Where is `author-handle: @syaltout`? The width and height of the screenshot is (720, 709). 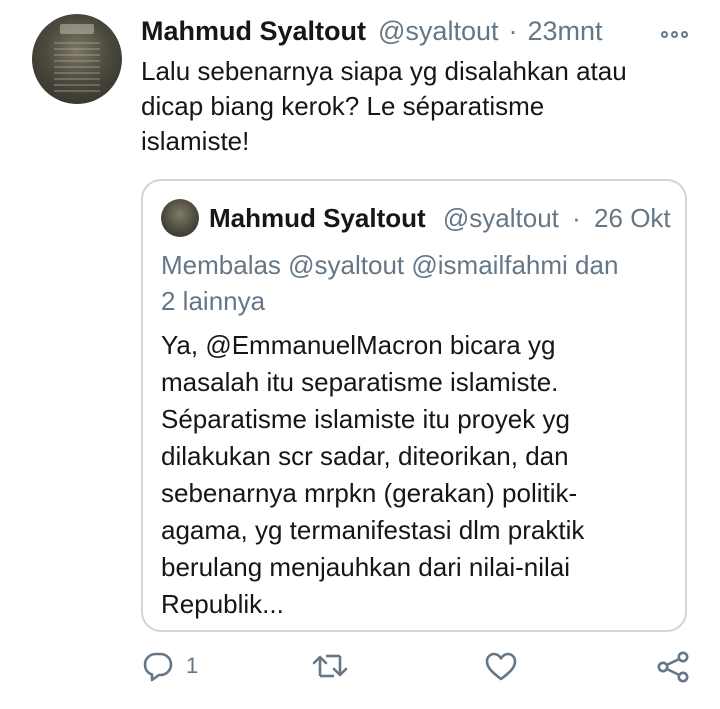 author-handle: @syaltout is located at coordinates (438, 31).